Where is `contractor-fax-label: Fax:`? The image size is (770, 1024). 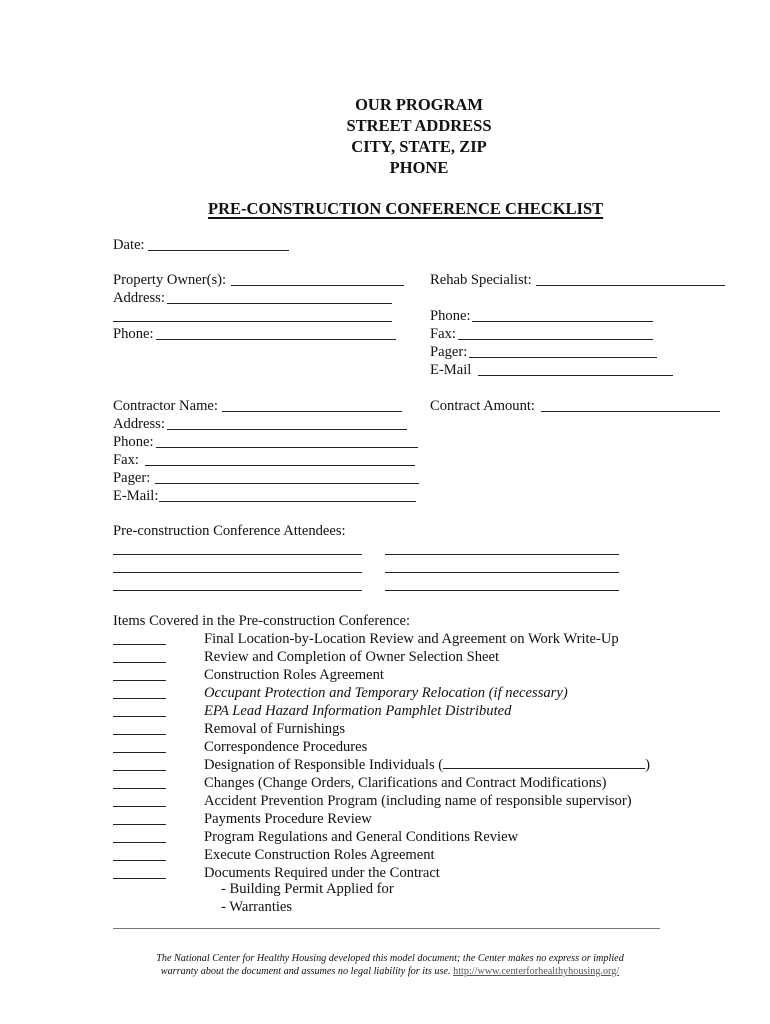 contractor-fax-label: Fax: is located at coordinates (126, 460).